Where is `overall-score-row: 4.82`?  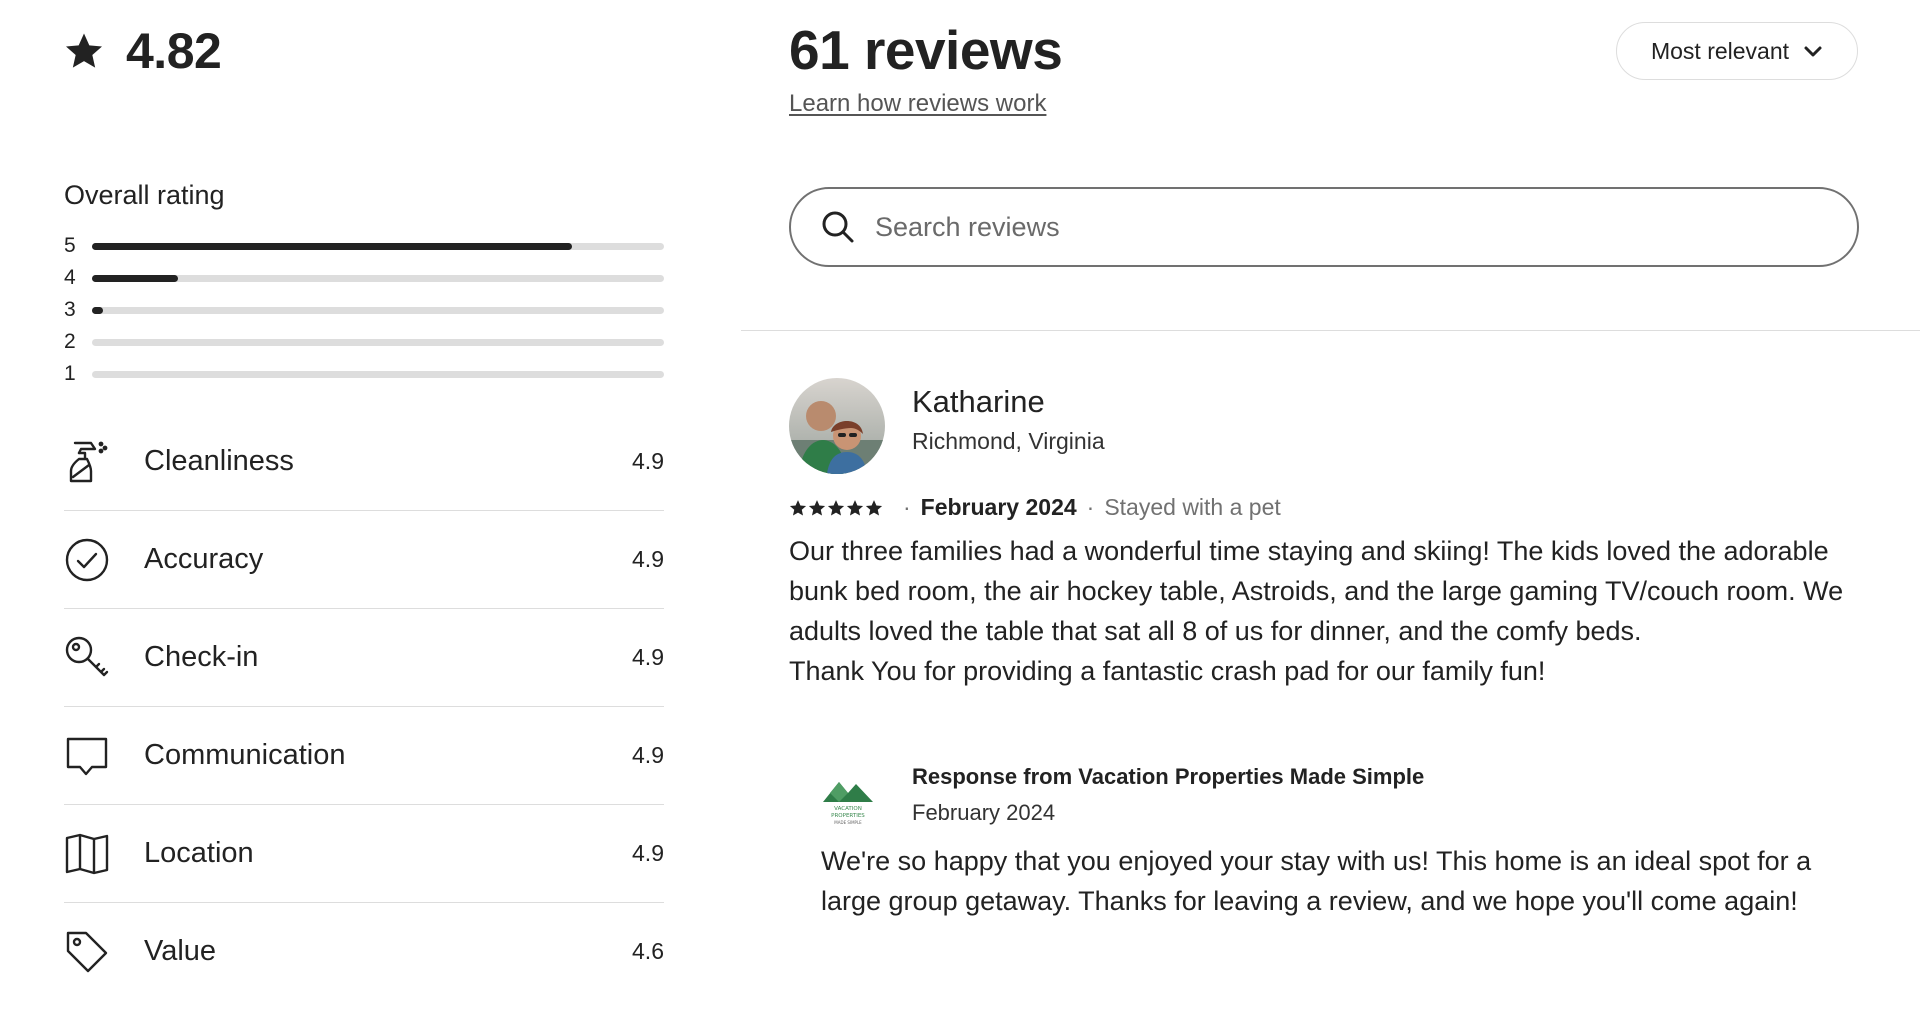
overall-score-row: 4.82 is located at coordinates (143, 51).